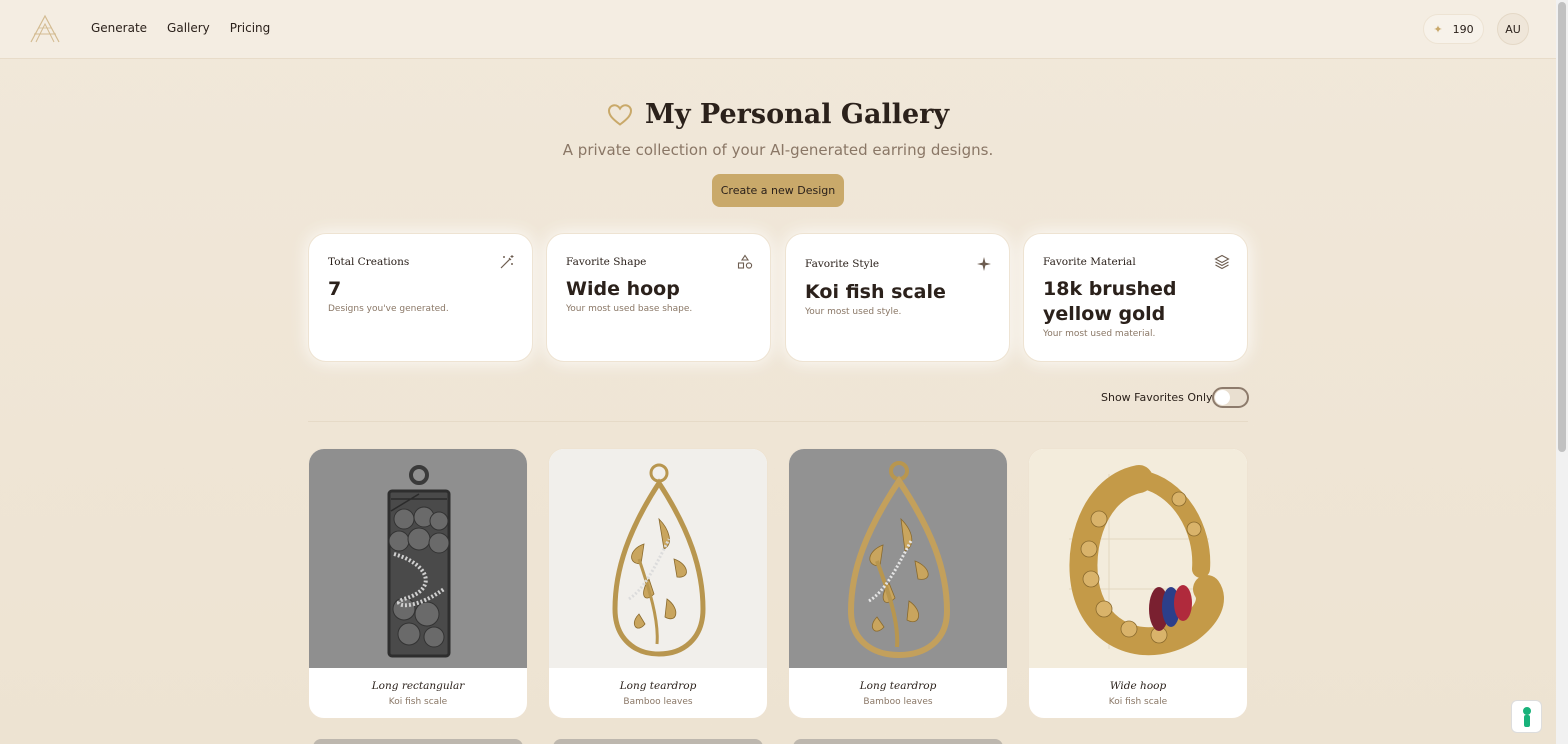 This screenshot has width=1568, height=744. I want to click on help-widget-icon, so click(1526, 716).